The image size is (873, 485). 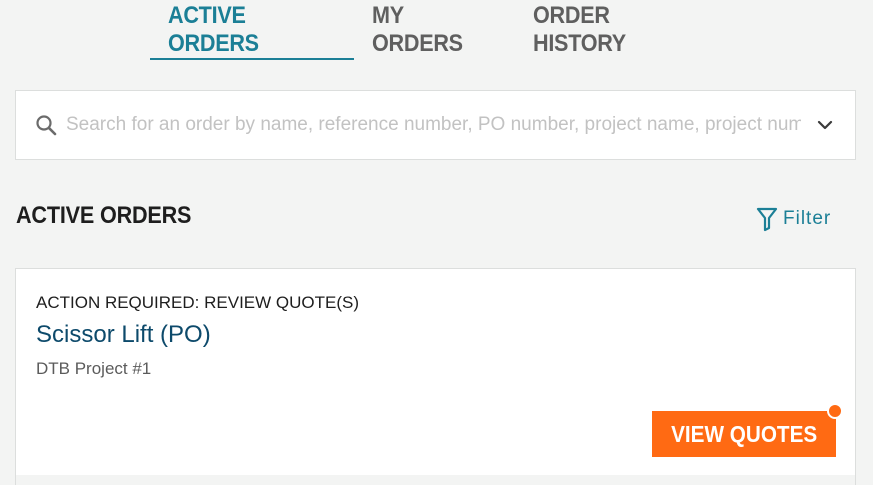 I want to click on tab-active-orders: ACTIVE ORDERS, so click(x=252, y=30).